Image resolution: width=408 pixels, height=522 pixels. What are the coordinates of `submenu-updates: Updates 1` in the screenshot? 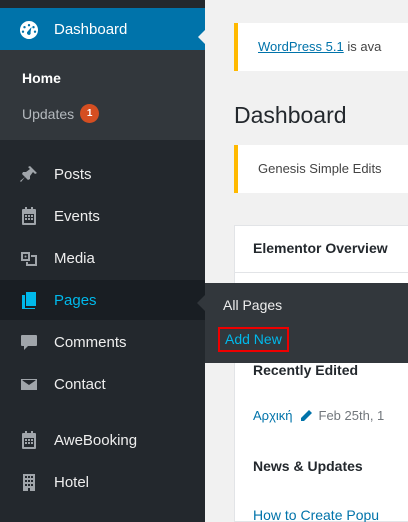 It's located at (61, 113).